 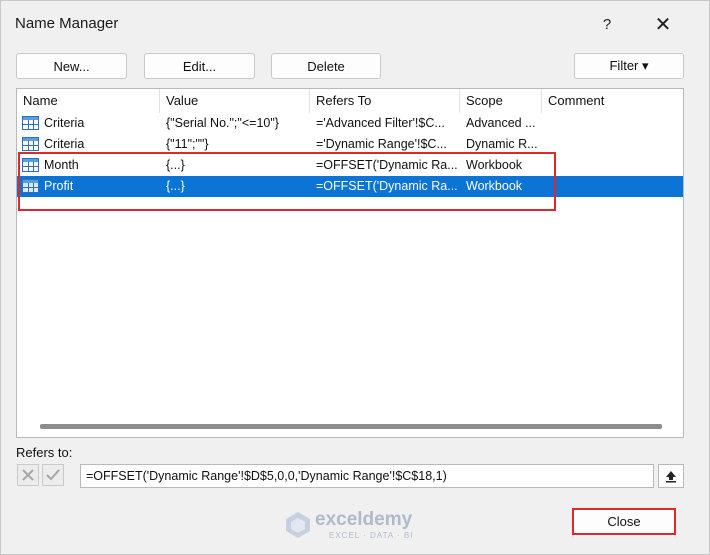 I want to click on confirm-edit-button, so click(x=53, y=475).